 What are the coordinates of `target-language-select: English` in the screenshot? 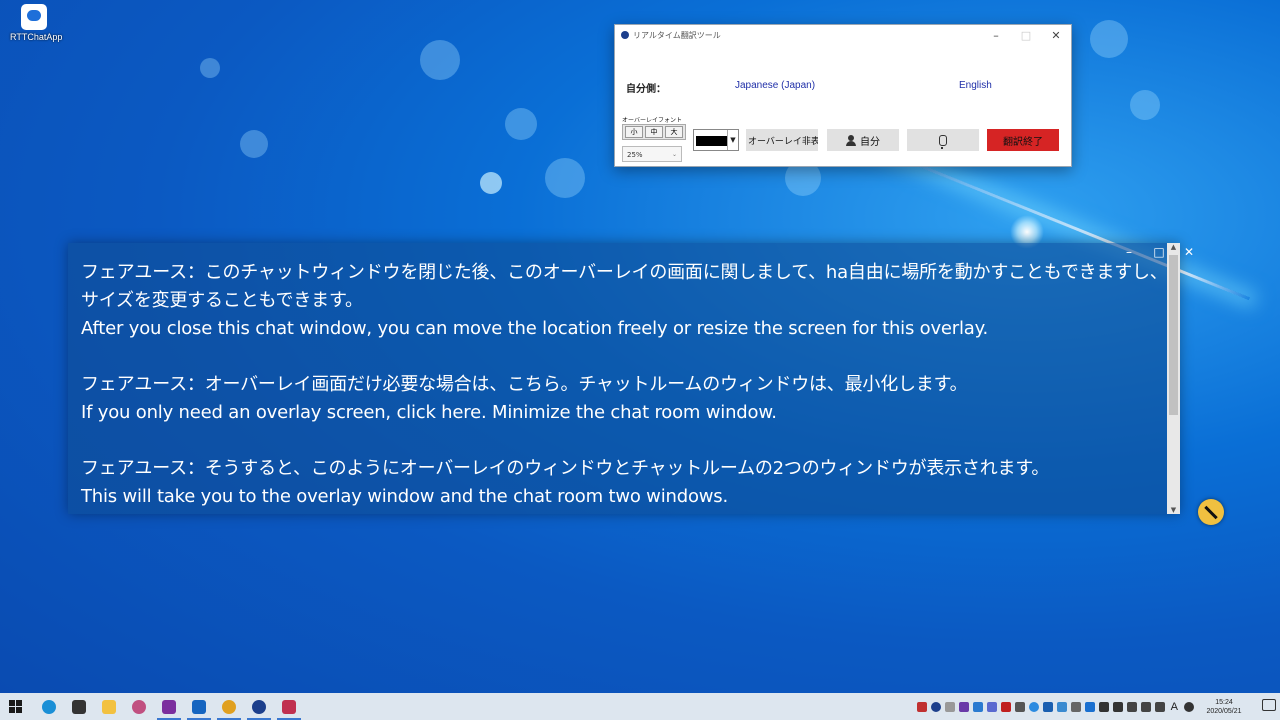 It's located at (975, 85).